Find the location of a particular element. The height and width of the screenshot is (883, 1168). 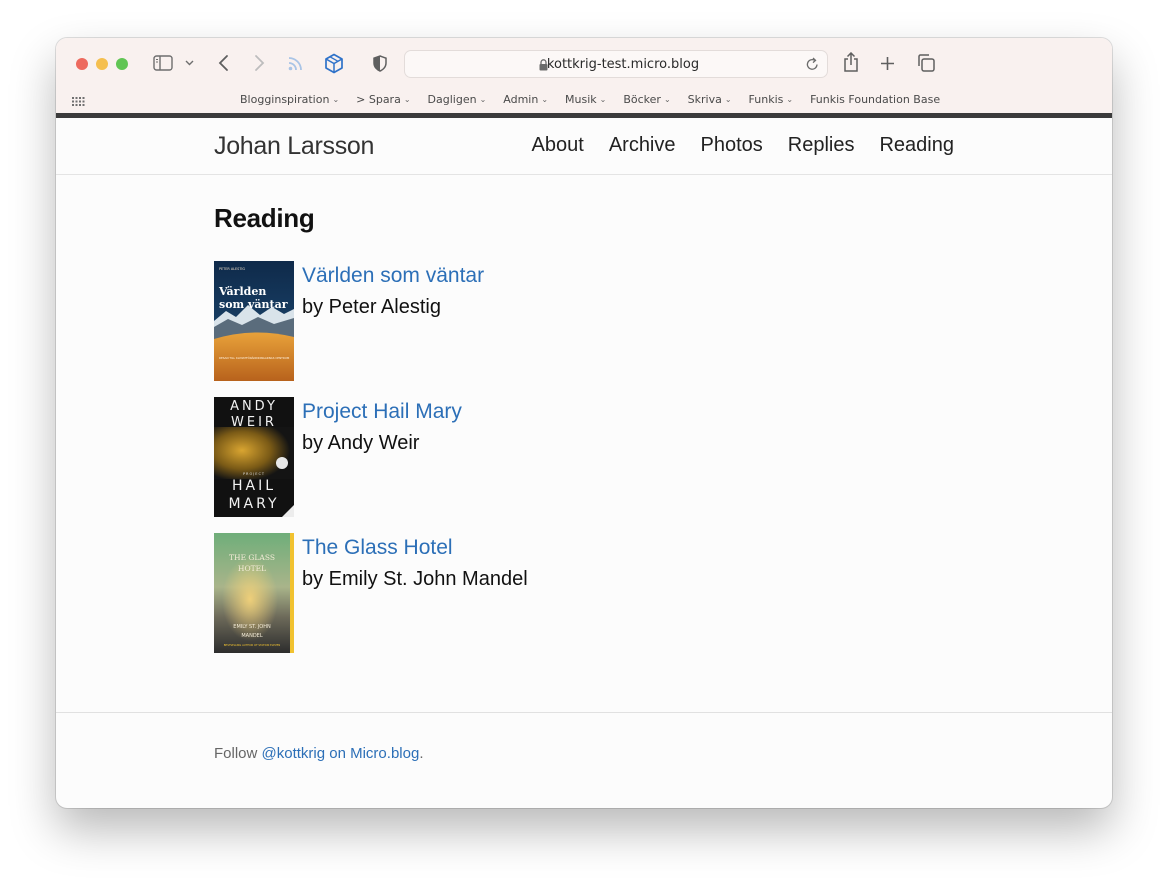

footer-suffix: . is located at coordinates (421, 753).